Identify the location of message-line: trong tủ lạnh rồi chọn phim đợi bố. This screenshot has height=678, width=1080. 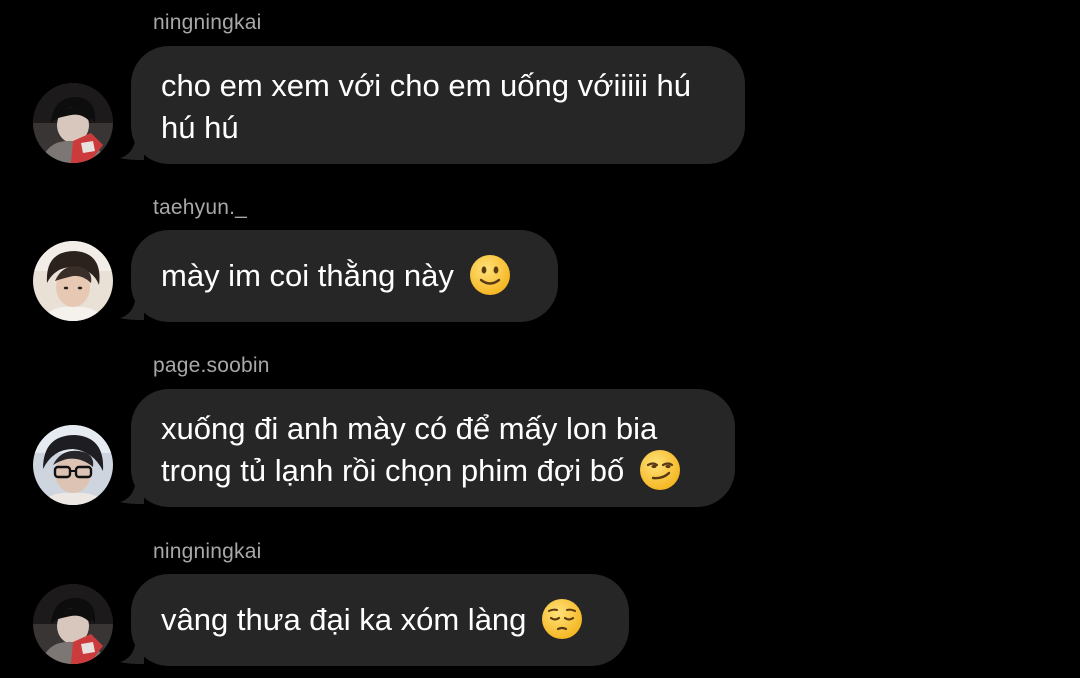
(433, 470).